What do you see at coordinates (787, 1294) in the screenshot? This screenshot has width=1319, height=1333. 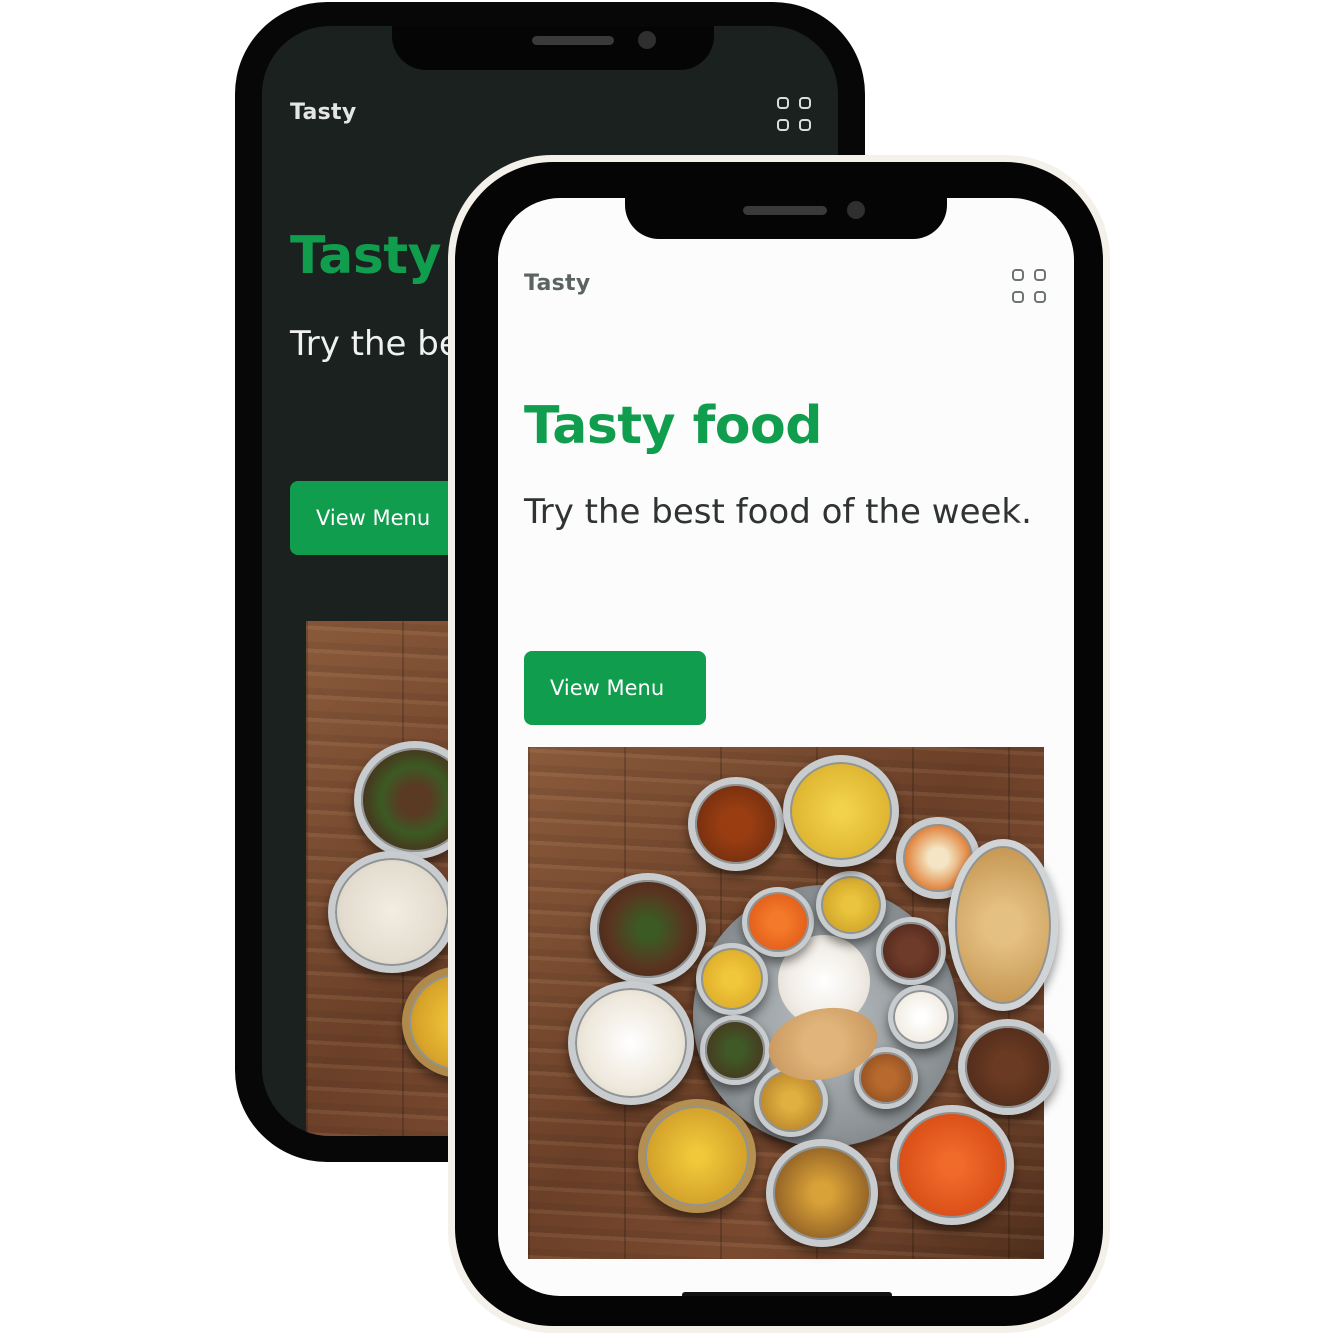 I see `home-indicator` at bounding box center [787, 1294].